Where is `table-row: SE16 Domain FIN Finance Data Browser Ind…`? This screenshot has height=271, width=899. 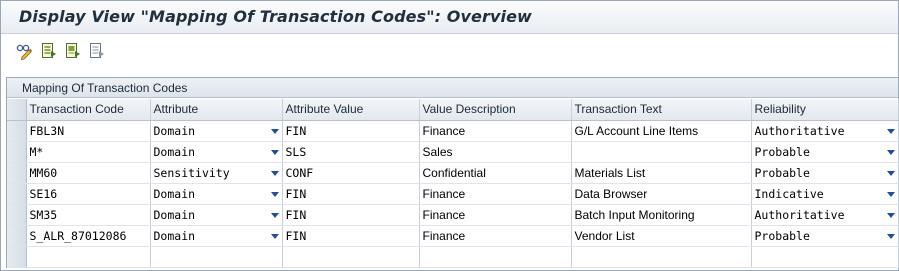 table-row: SE16 Domain FIN Finance Data Browser Ind… is located at coordinates (453, 194).